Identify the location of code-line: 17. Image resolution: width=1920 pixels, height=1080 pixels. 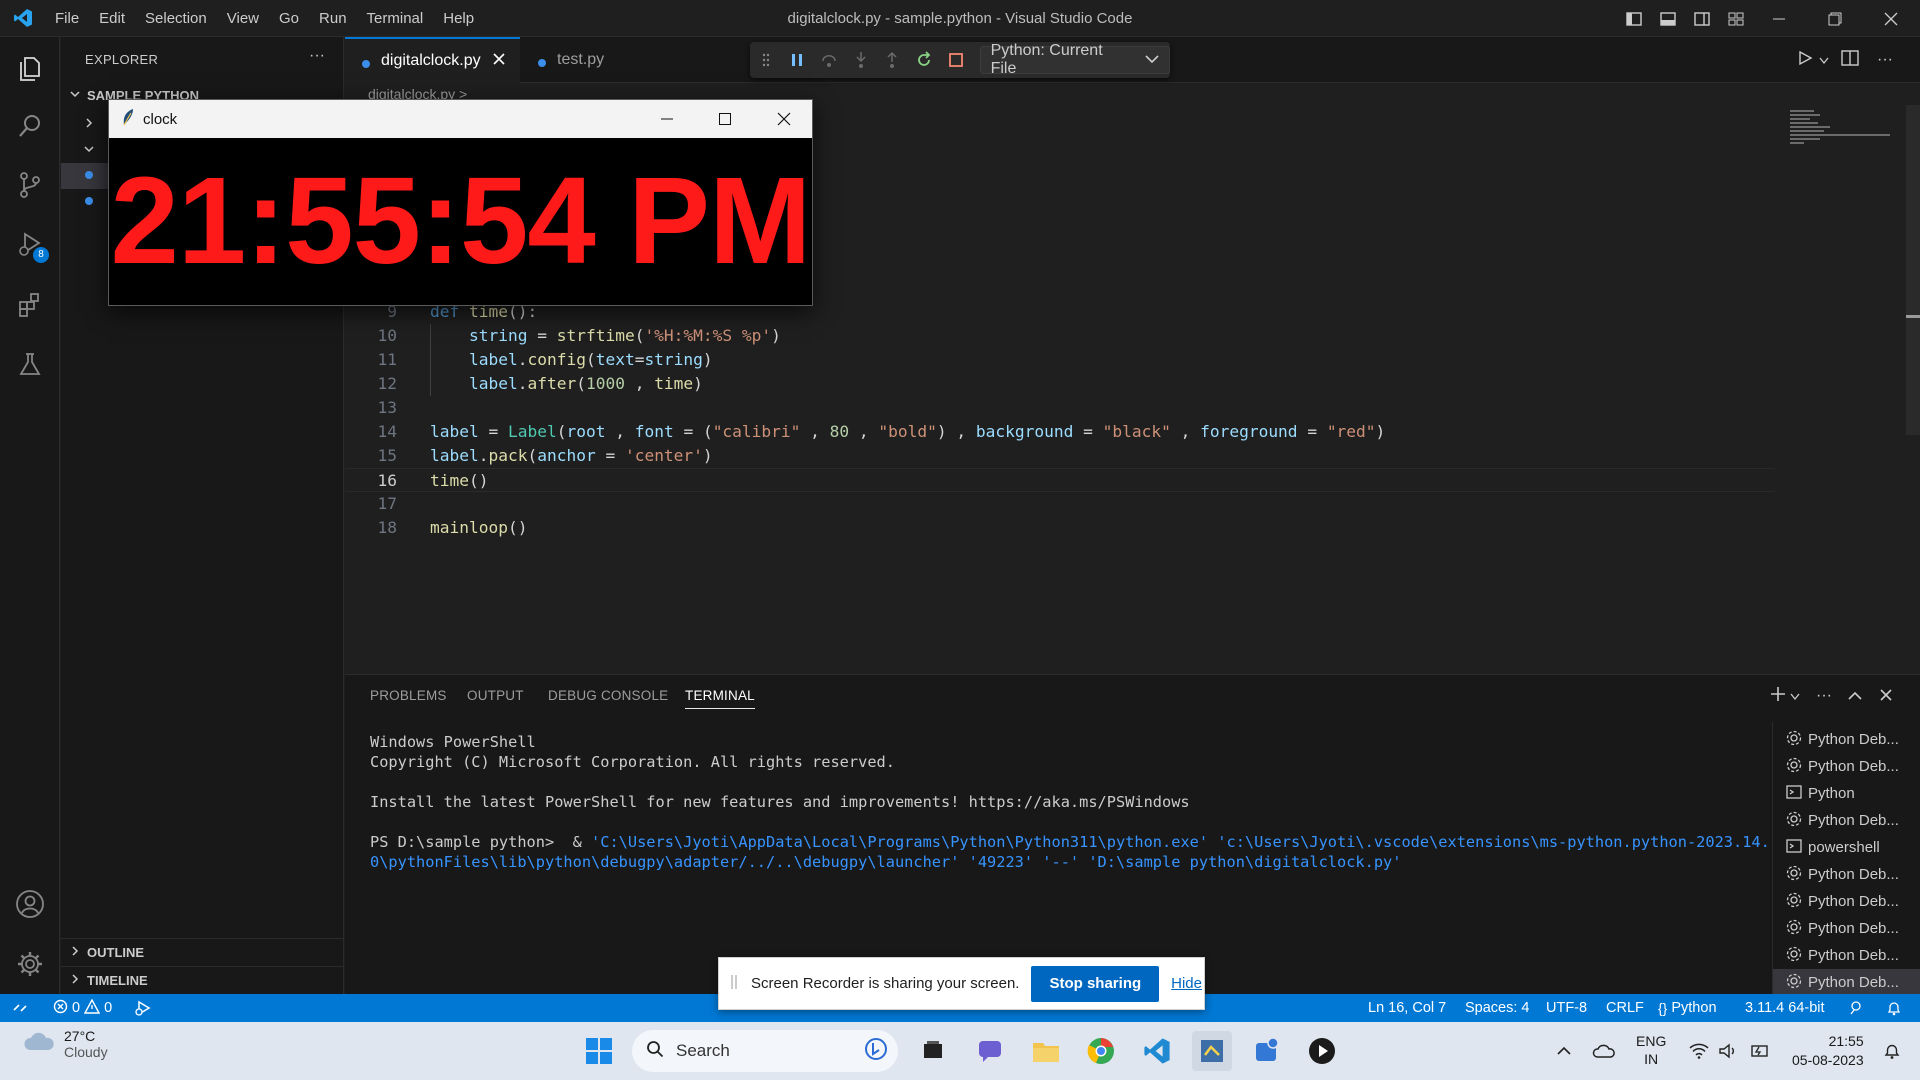
(387, 503).